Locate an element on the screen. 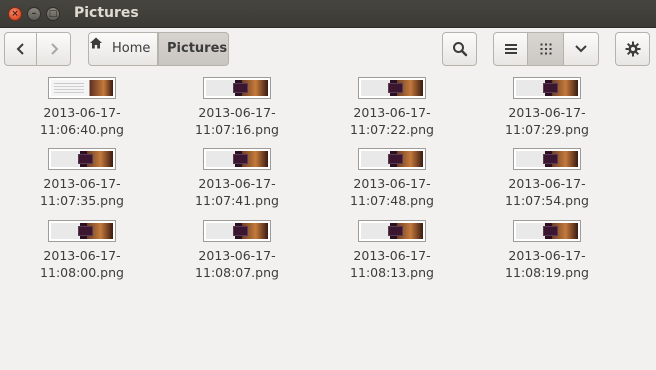  file-name: 2013-06-17- 11:07:16.png is located at coordinates (237, 121).